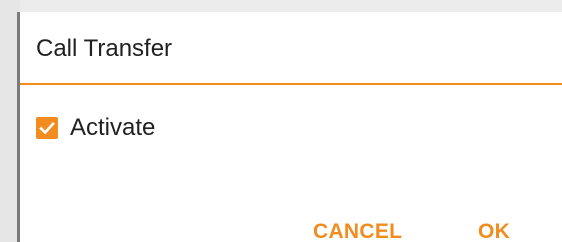 This screenshot has height=242, width=562. I want to click on title-divider, so click(291, 84).